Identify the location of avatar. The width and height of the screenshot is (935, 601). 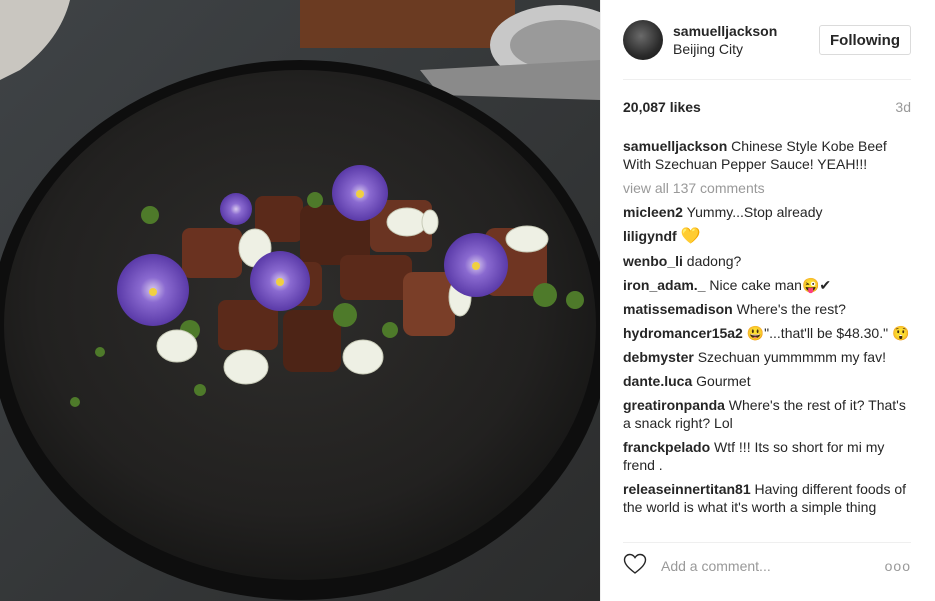
(643, 40).